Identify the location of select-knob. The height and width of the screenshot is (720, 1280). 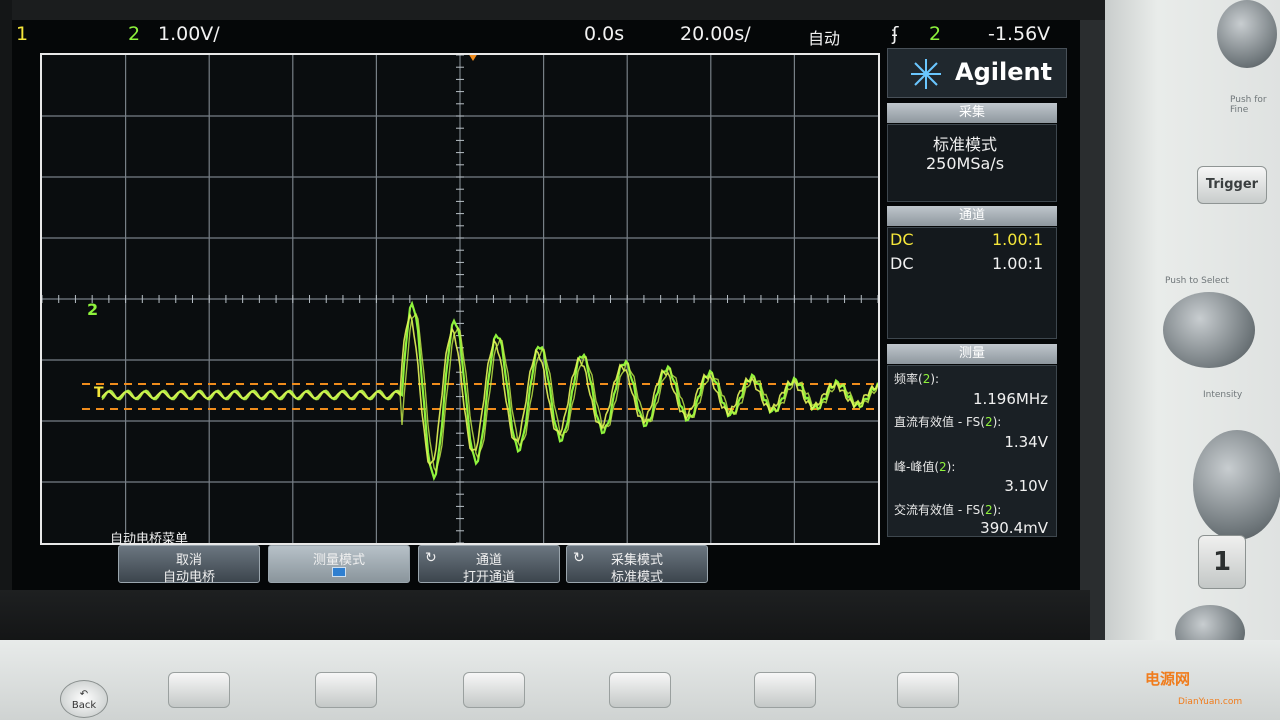
(1209, 330).